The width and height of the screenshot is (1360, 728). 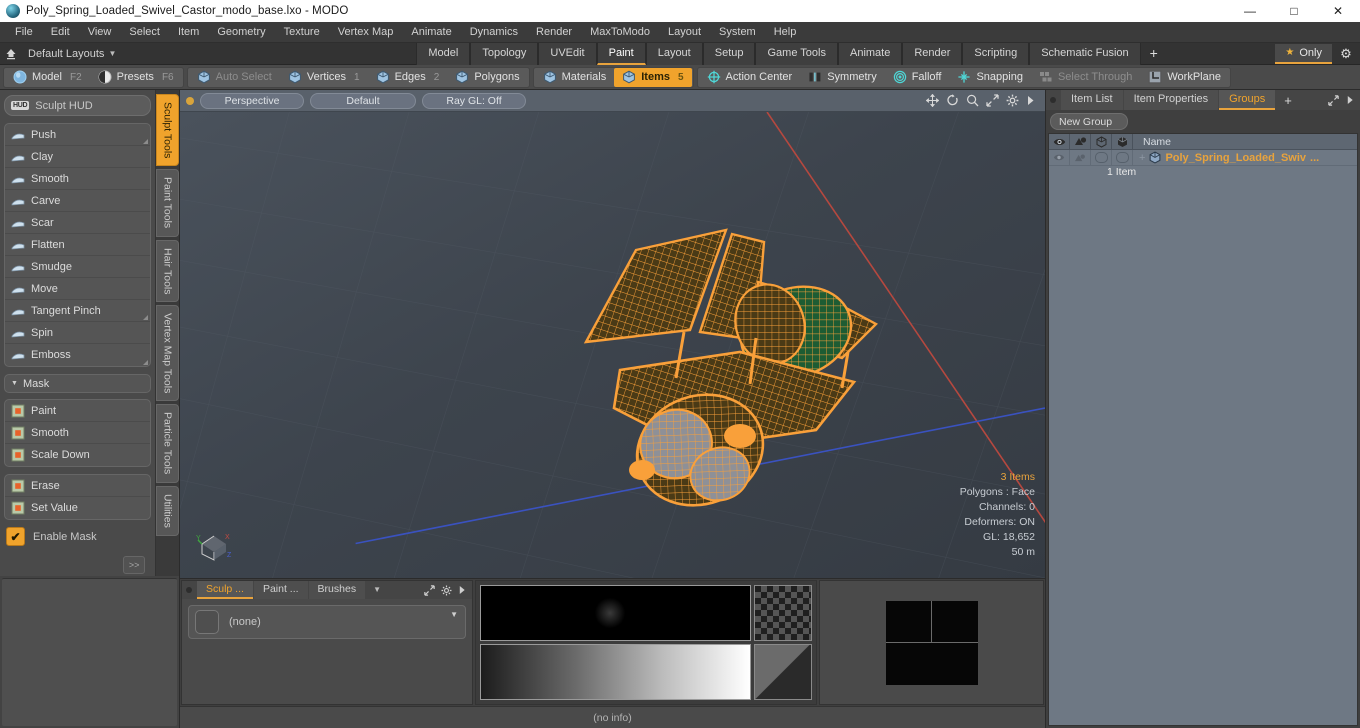 What do you see at coordinates (785, 32) in the screenshot?
I see `menu-item-help: Help` at bounding box center [785, 32].